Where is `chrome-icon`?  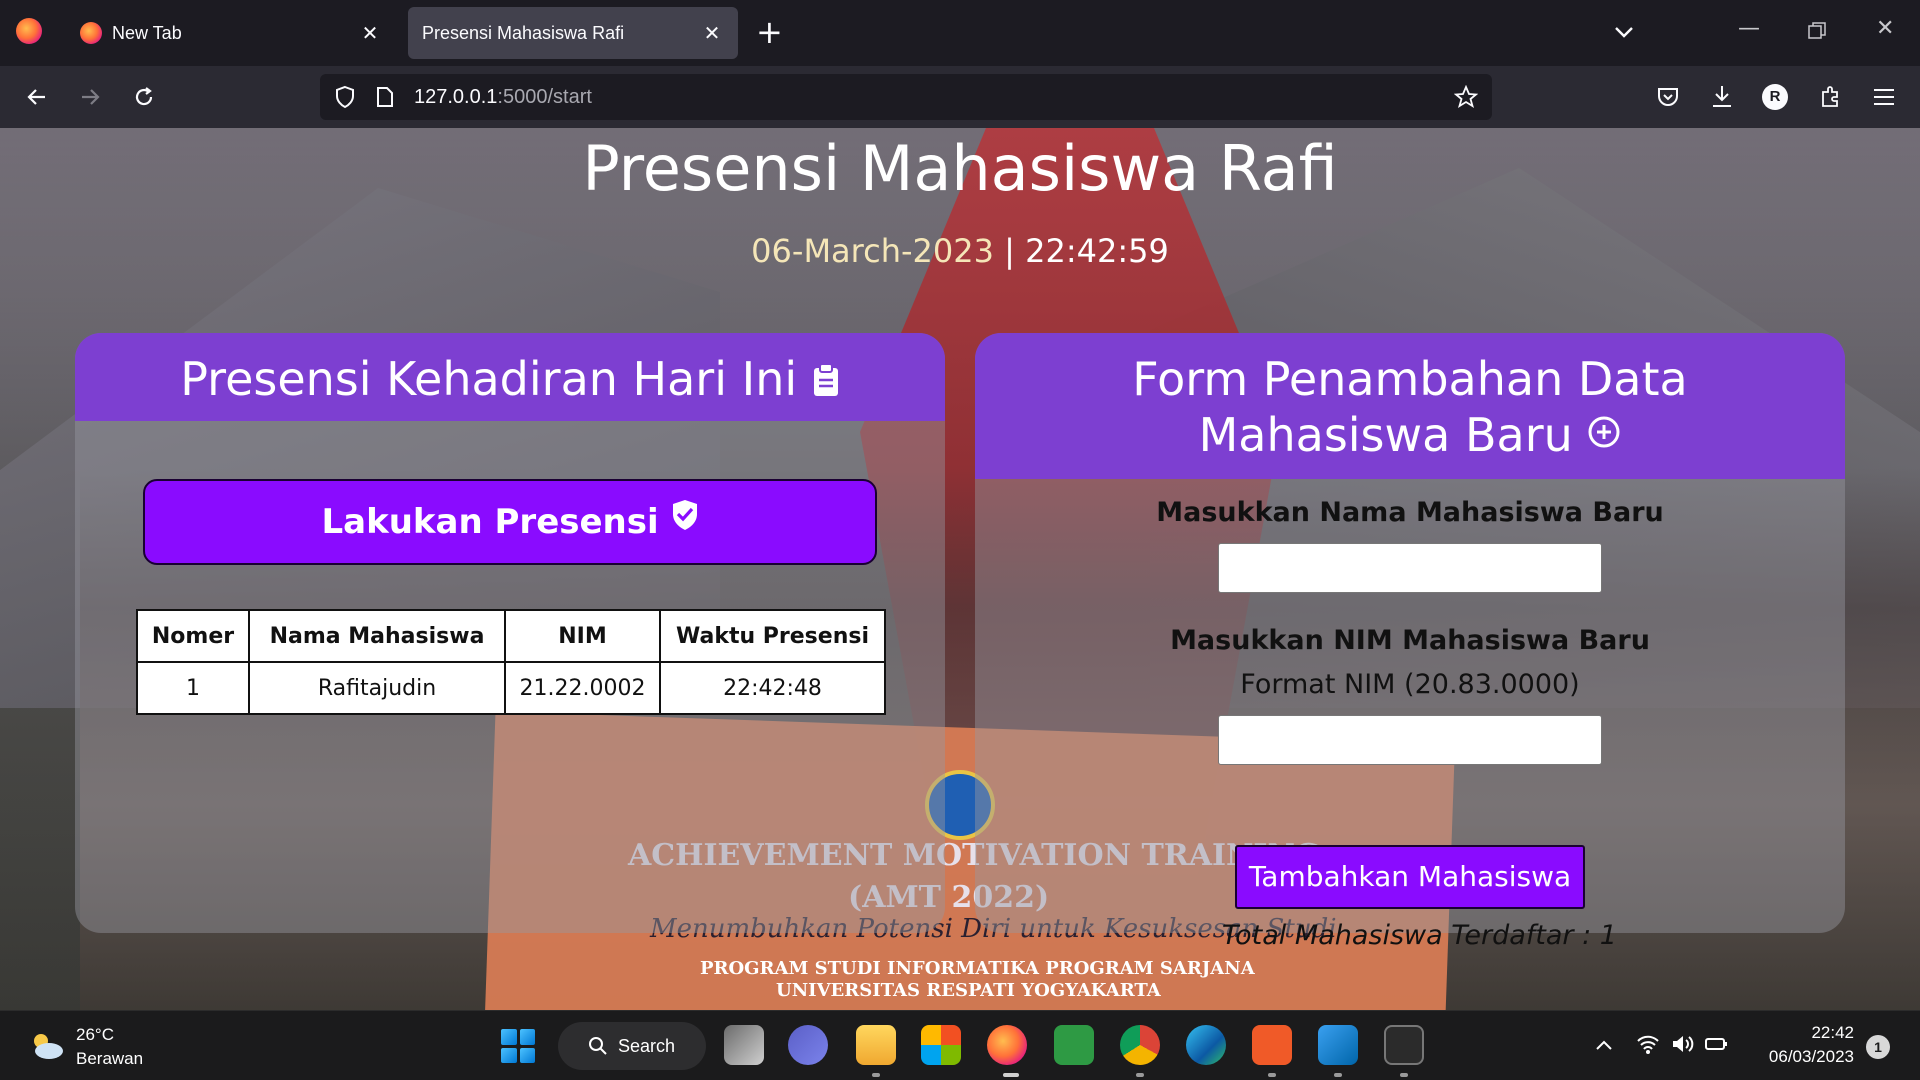
chrome-icon is located at coordinates (1140, 1045).